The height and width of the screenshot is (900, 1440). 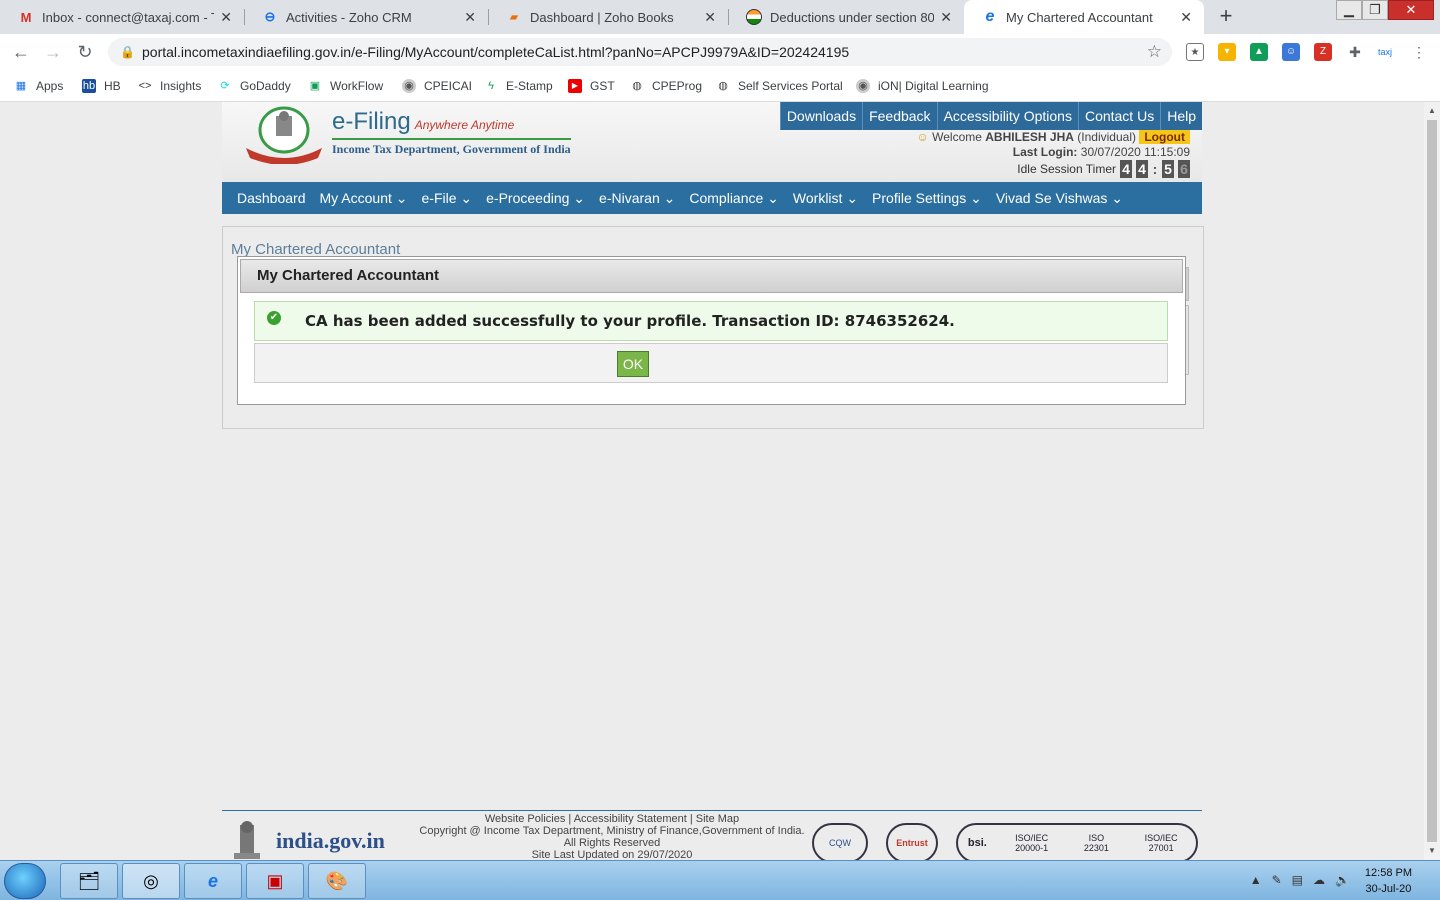 I want to click on extension-shield-icon: ▾, so click(x=1227, y=52).